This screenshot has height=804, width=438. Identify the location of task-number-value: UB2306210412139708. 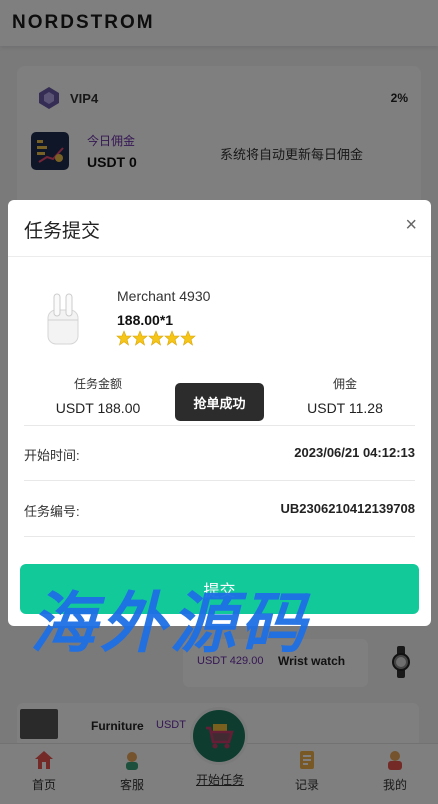
(347, 508).